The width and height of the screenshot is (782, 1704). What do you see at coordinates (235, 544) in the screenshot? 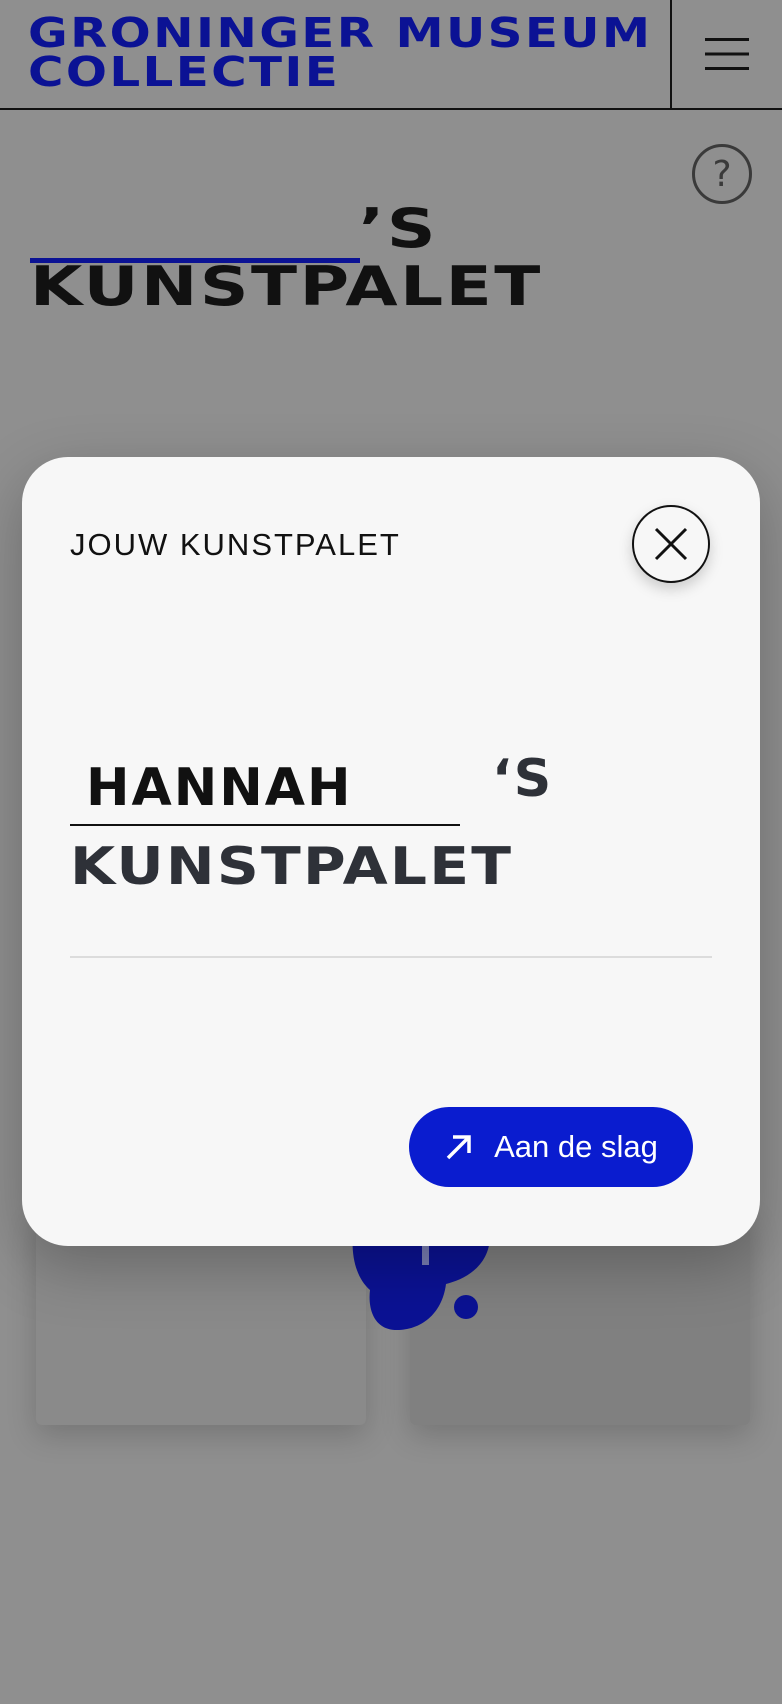
I see `modal-label: JOUW KUNSTPALET` at bounding box center [235, 544].